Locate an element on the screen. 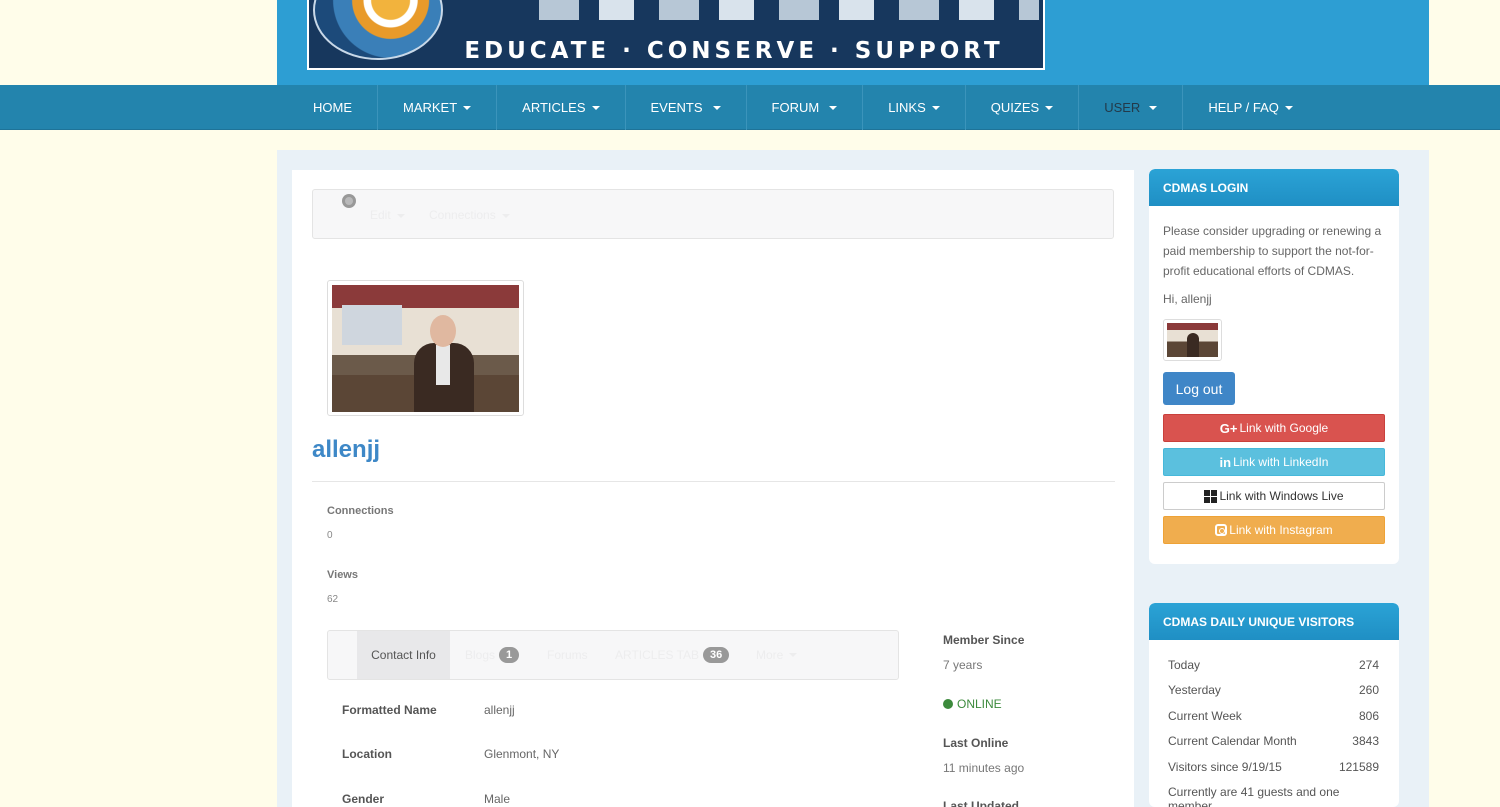 The height and width of the screenshot is (807, 1500). online-status: ONLINE is located at coordinates (972, 704).